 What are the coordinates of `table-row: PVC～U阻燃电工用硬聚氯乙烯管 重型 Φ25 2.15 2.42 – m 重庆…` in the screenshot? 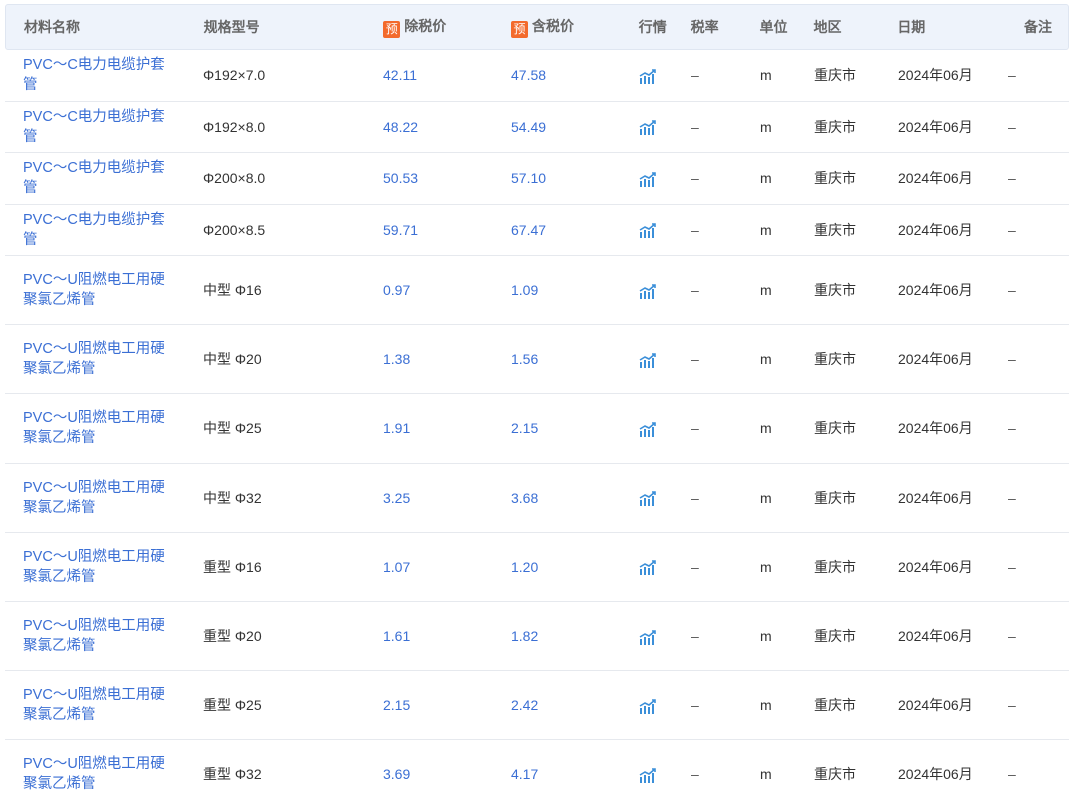 It's located at (537, 706).